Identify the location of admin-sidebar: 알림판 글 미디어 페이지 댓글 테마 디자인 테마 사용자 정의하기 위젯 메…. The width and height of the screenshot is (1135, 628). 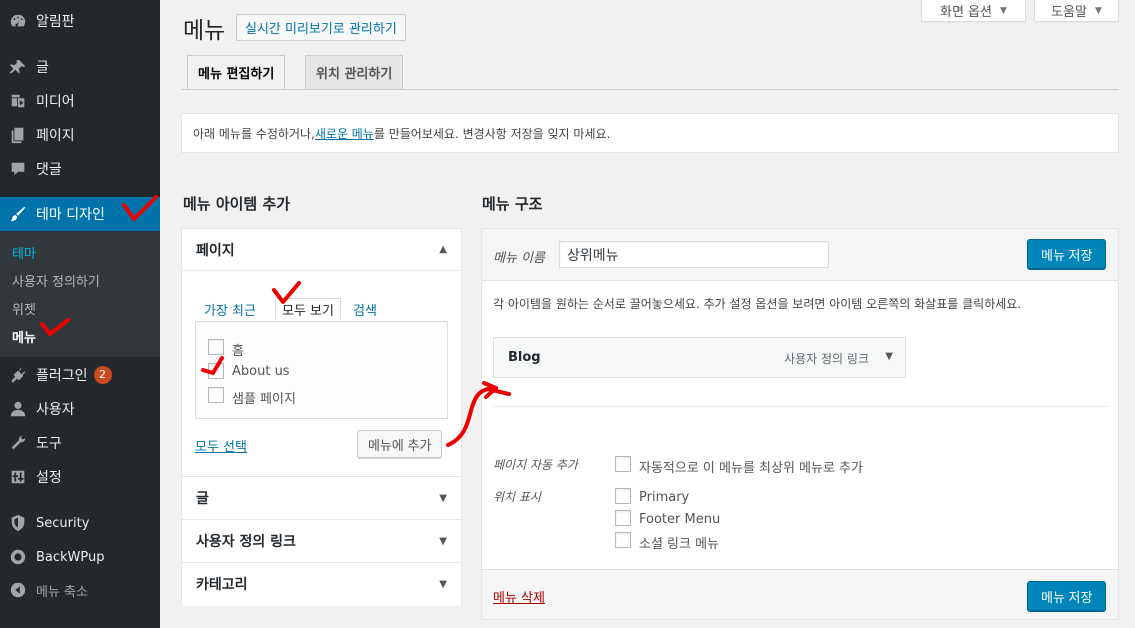
(80, 314).